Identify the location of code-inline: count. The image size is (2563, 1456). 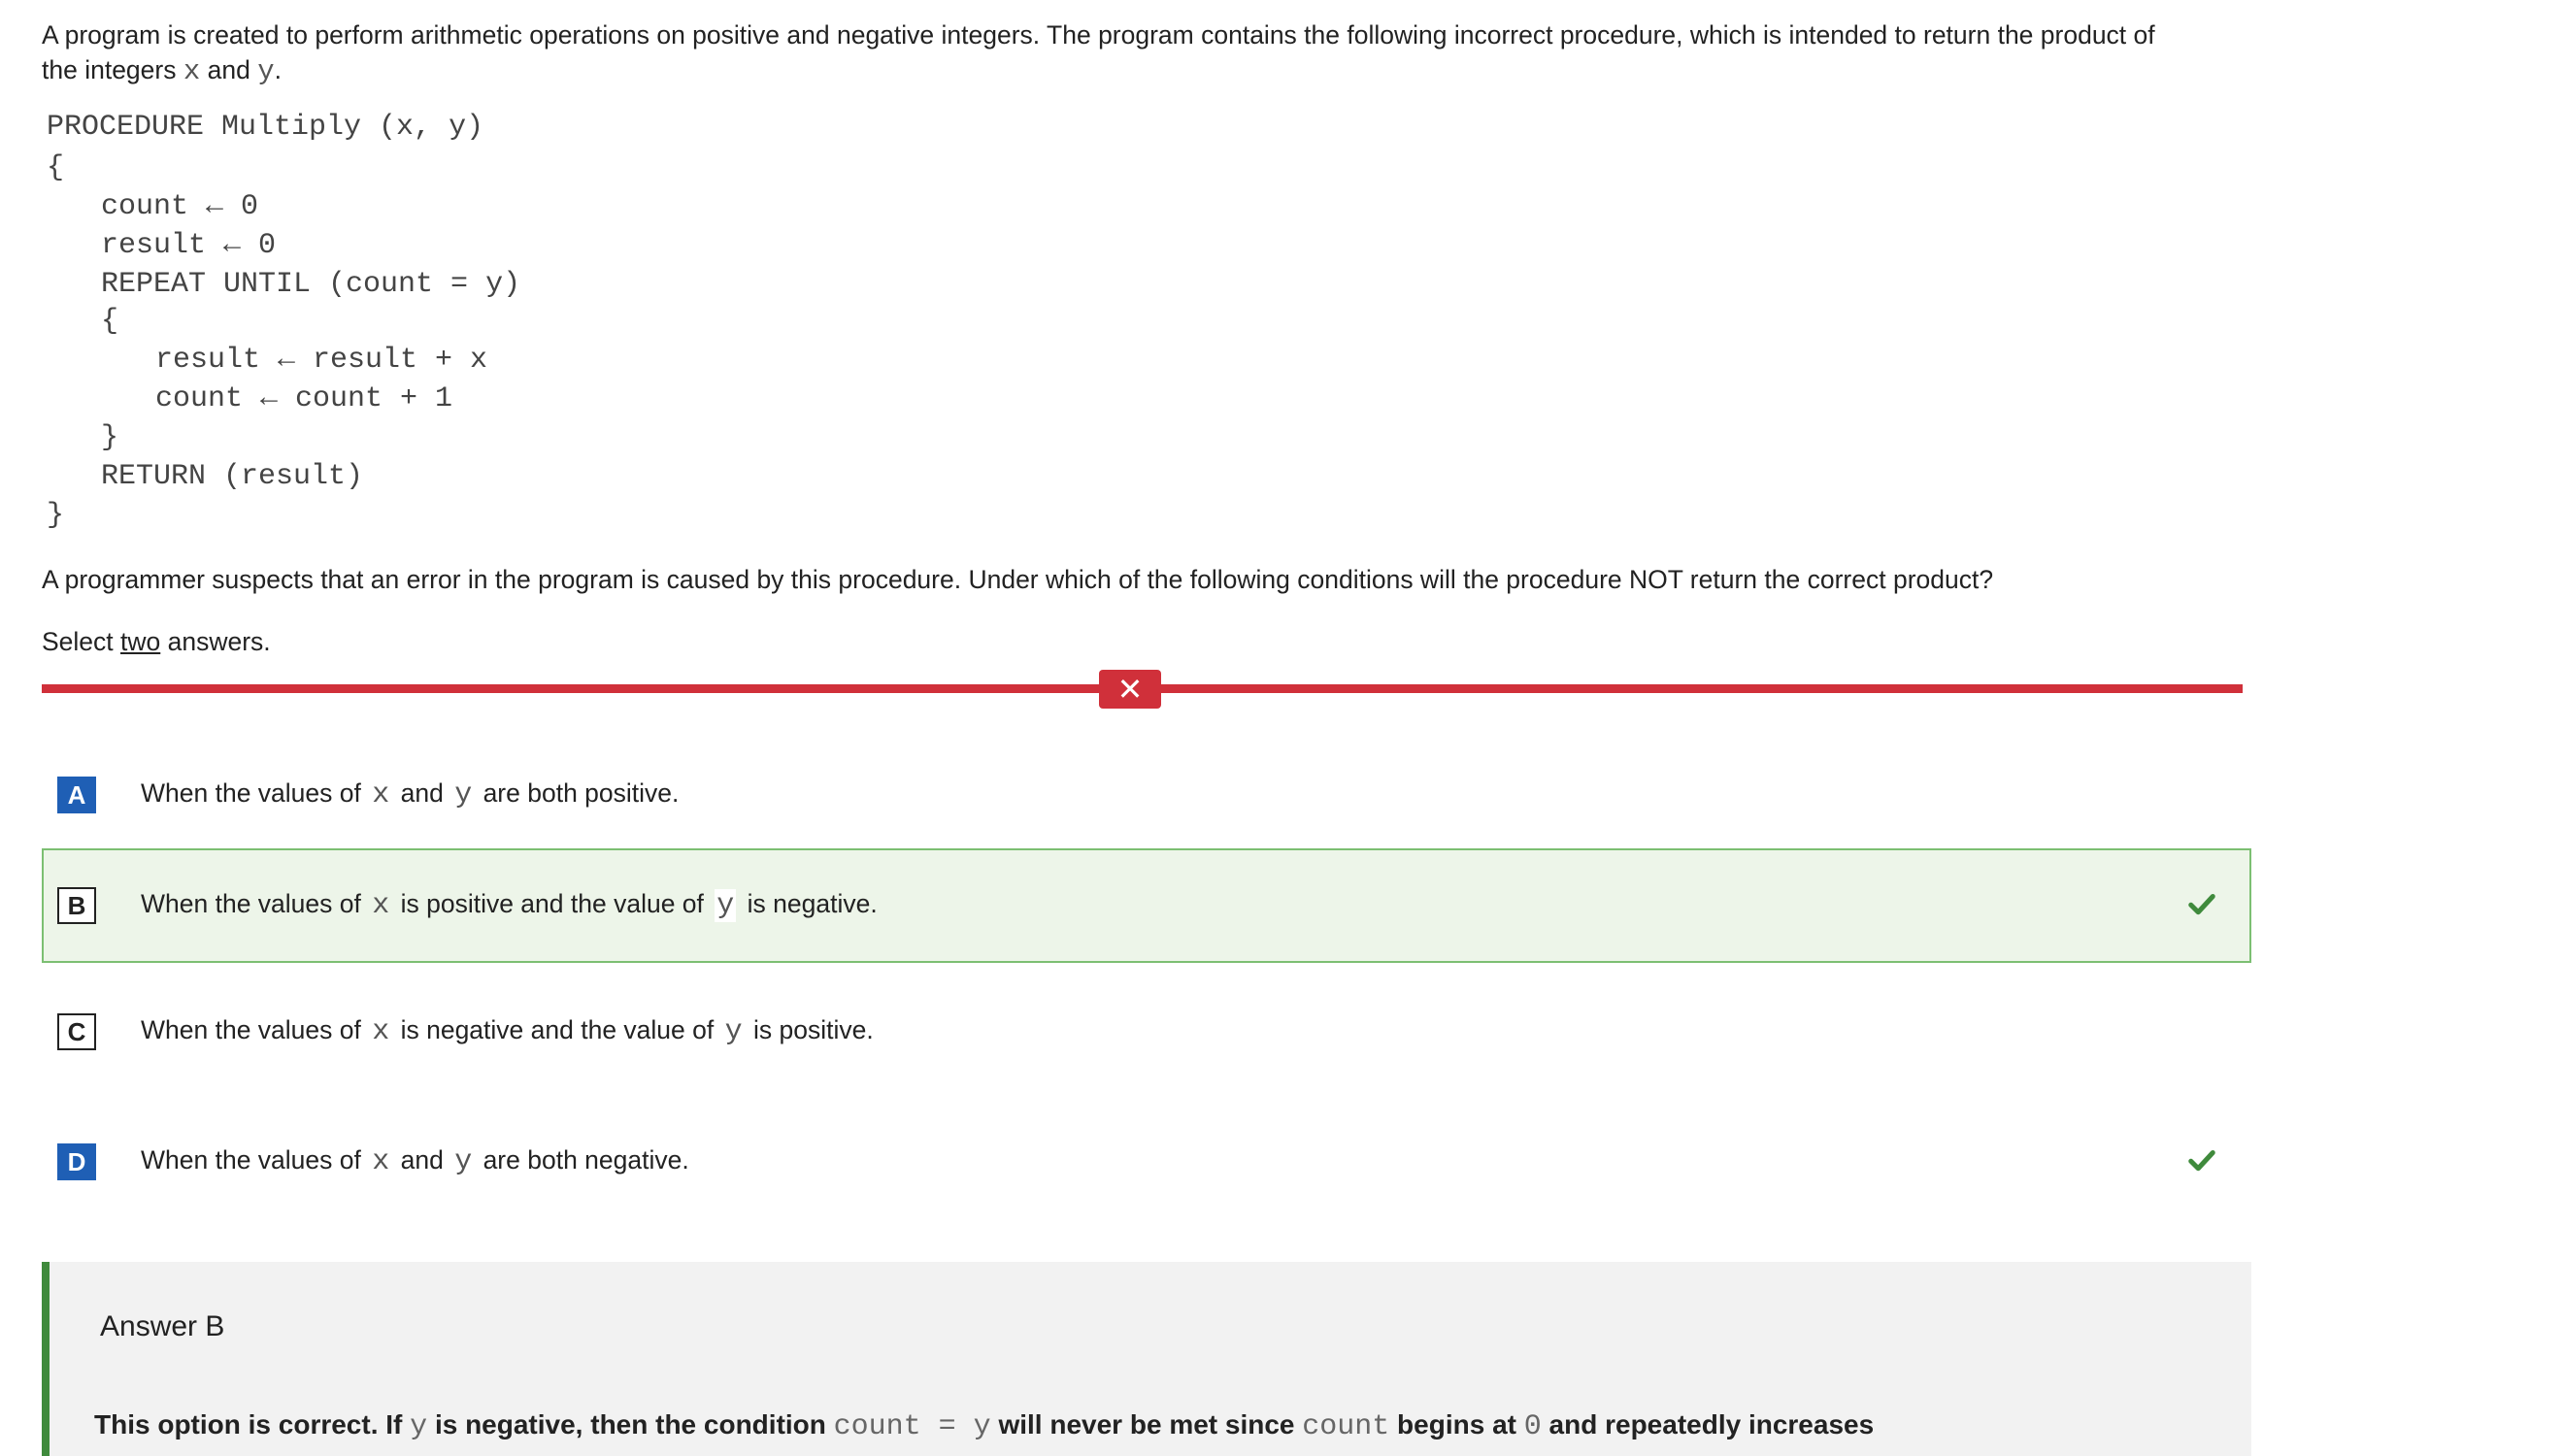
(1346, 1426).